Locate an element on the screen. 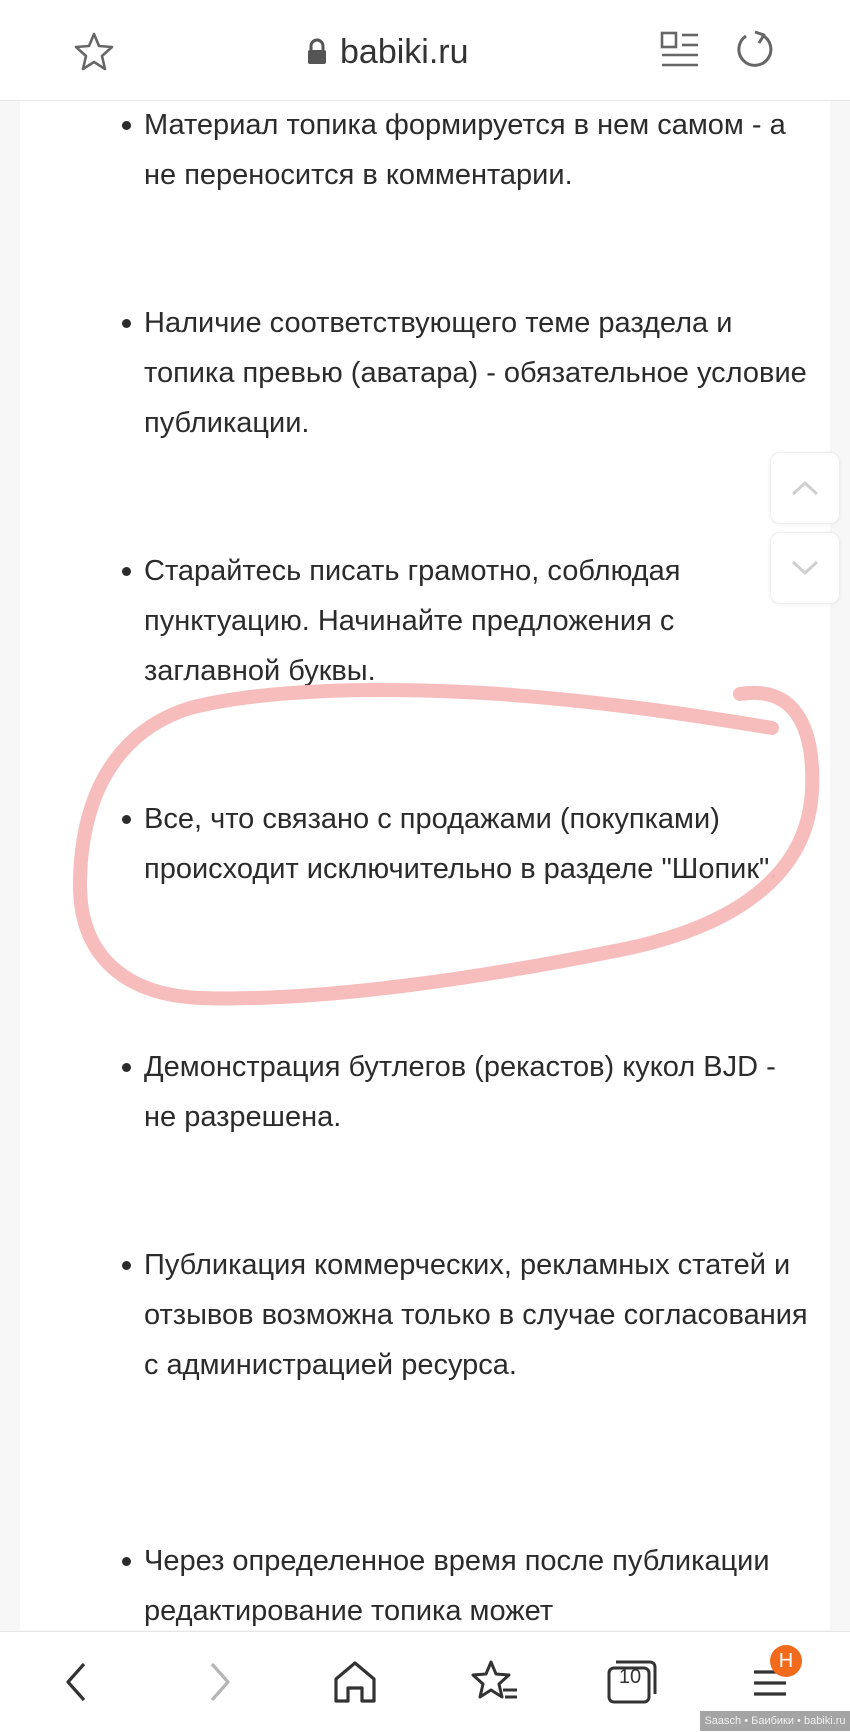 This screenshot has width=850, height=1732. reader-mode-icon is located at coordinates (680, 50).